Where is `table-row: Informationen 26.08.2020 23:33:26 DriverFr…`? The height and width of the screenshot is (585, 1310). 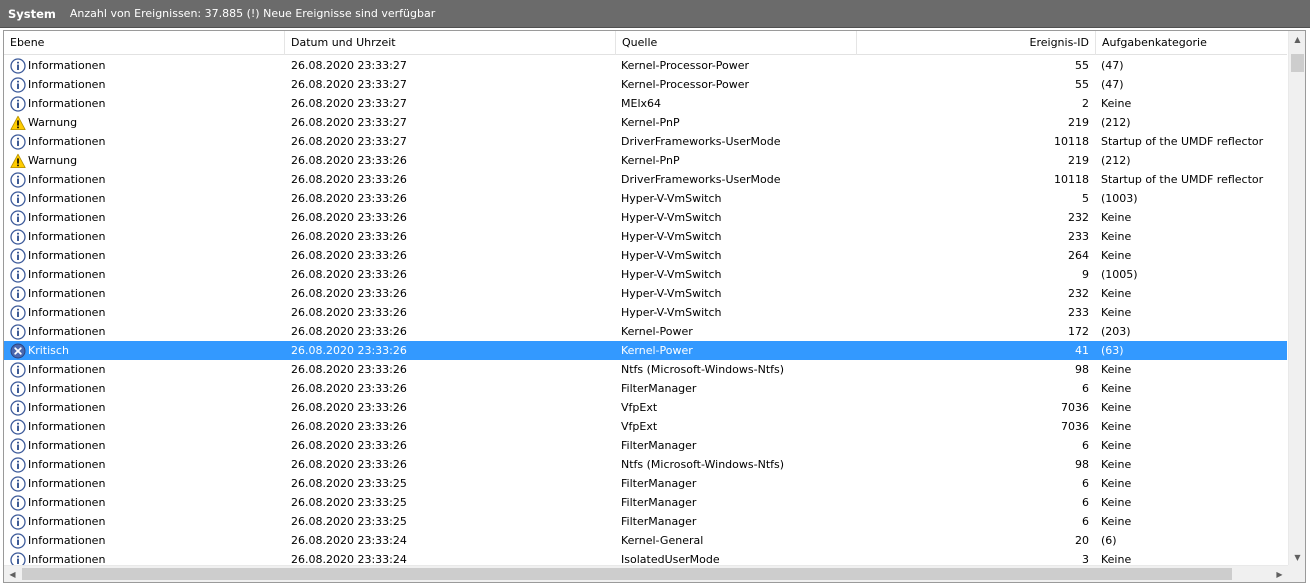 table-row: Informationen 26.08.2020 23:33:26 DriverFr… is located at coordinates (645, 179).